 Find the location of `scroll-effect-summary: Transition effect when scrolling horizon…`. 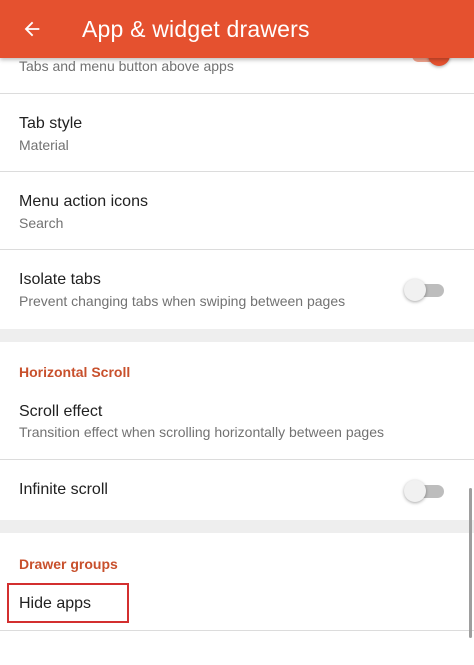

scroll-effect-summary: Transition effect when scrolling horizon… is located at coordinates (201, 432).